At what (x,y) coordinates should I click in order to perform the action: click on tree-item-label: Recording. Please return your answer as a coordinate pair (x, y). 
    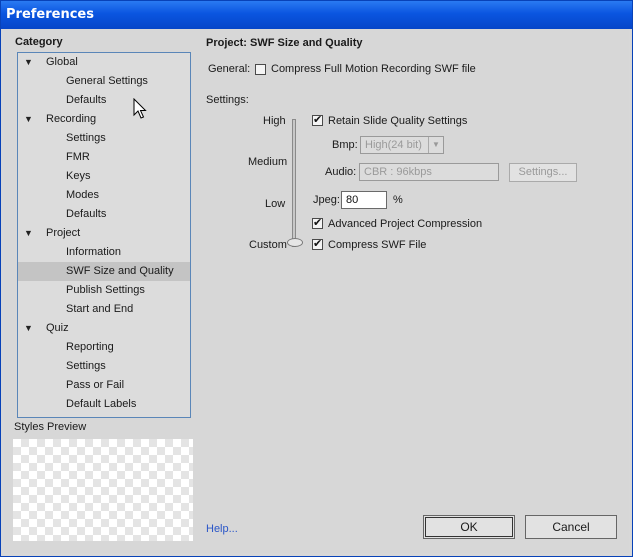
    Looking at the image, I should click on (71, 119).